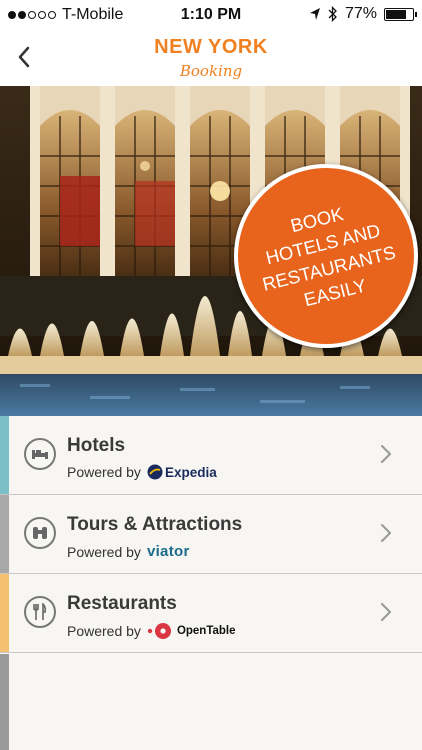 Image resolution: width=422 pixels, height=750 pixels. I want to click on location-arrow-icon, so click(314, 14).